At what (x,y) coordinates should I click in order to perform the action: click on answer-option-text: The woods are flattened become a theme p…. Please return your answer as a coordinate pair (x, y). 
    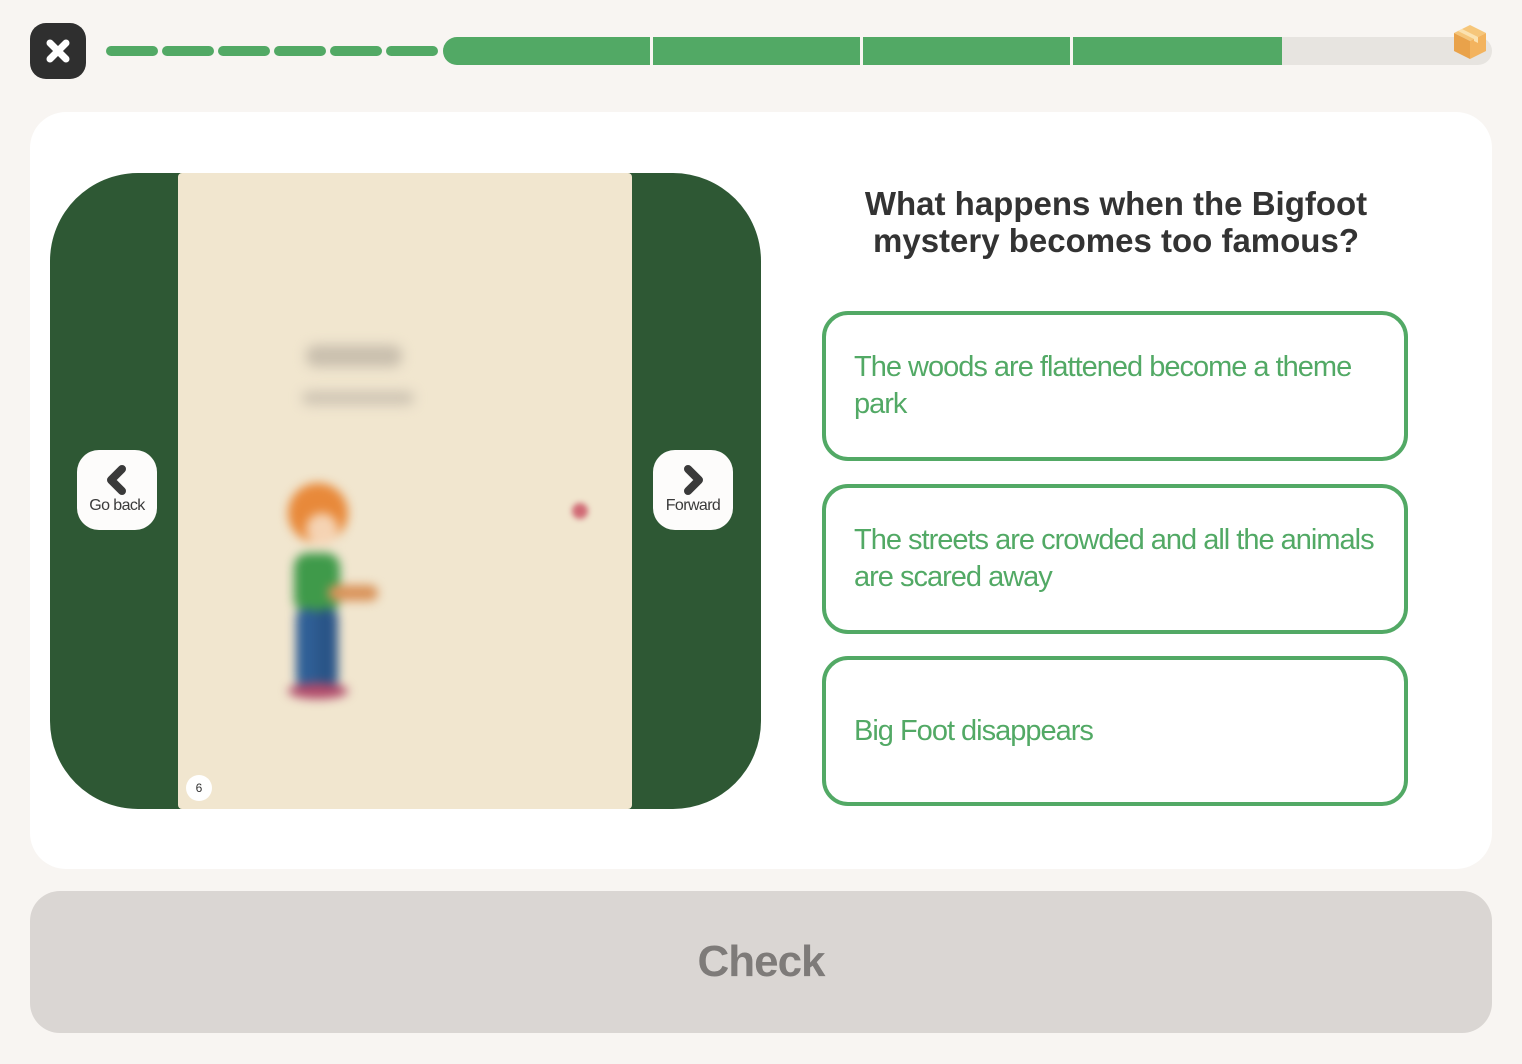
    Looking at the image, I should click on (1103, 385).